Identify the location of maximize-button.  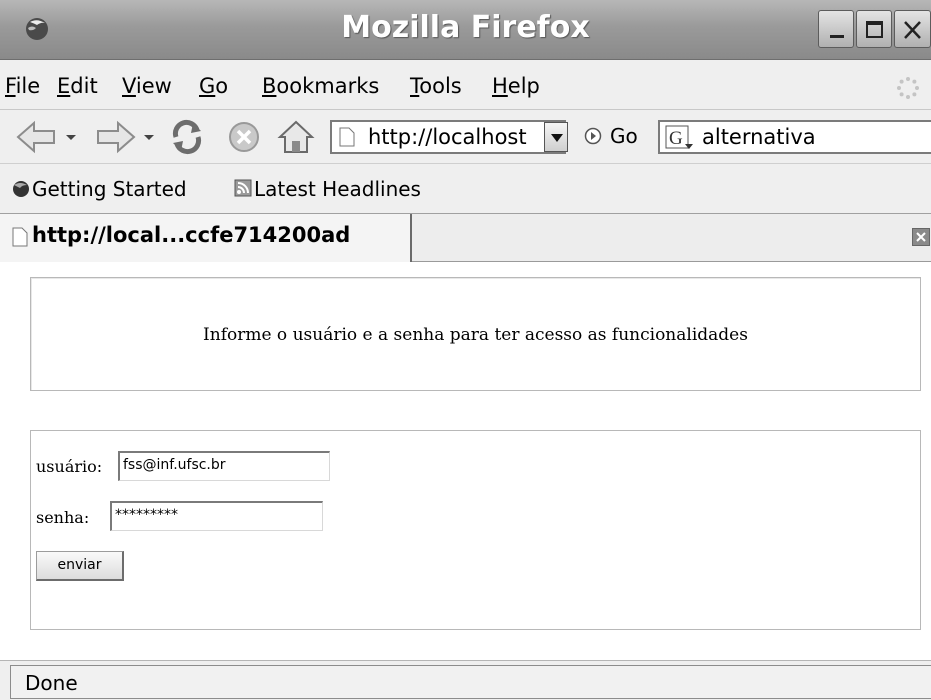
(874, 29).